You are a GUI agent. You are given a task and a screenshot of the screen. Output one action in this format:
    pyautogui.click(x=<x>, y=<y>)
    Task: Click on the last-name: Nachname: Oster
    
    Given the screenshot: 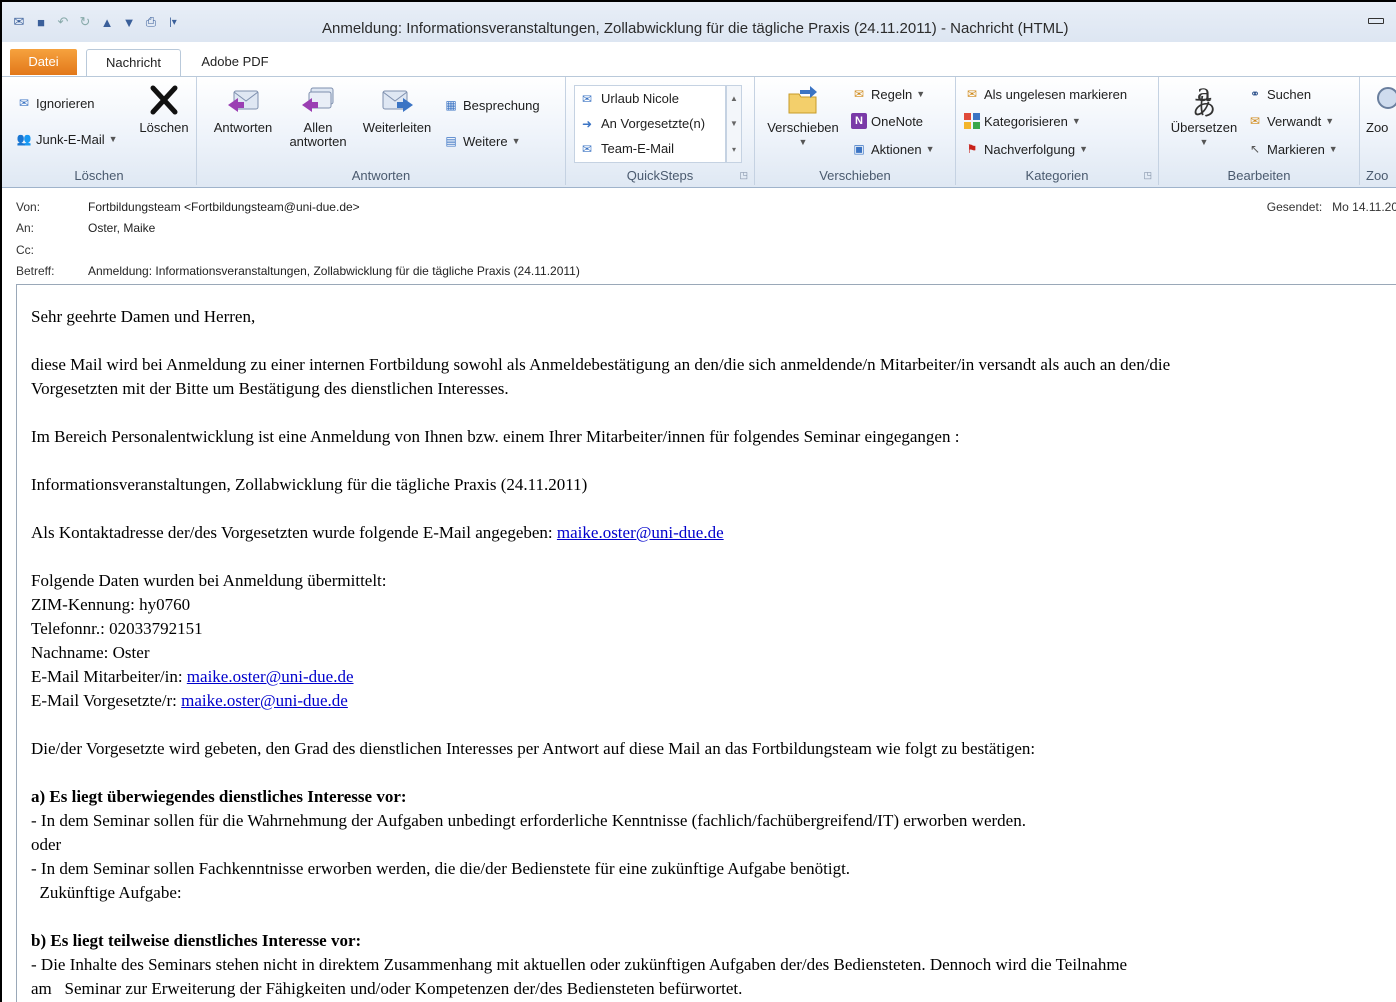 What is the action you would take?
    pyautogui.click(x=90, y=652)
    